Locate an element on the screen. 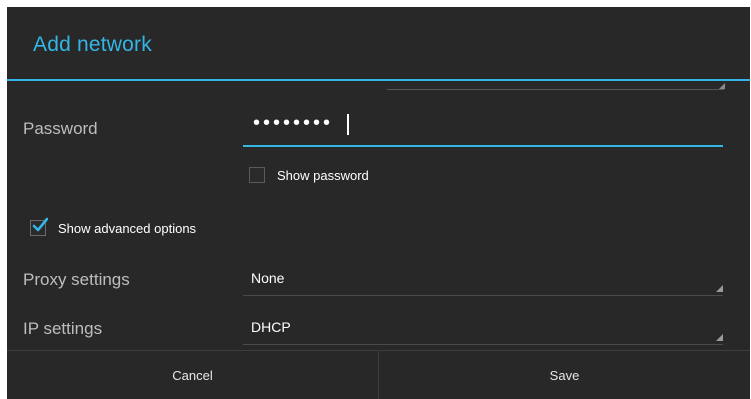 This screenshot has width=751, height=399. advanced-options-checkbox is located at coordinates (39, 226).